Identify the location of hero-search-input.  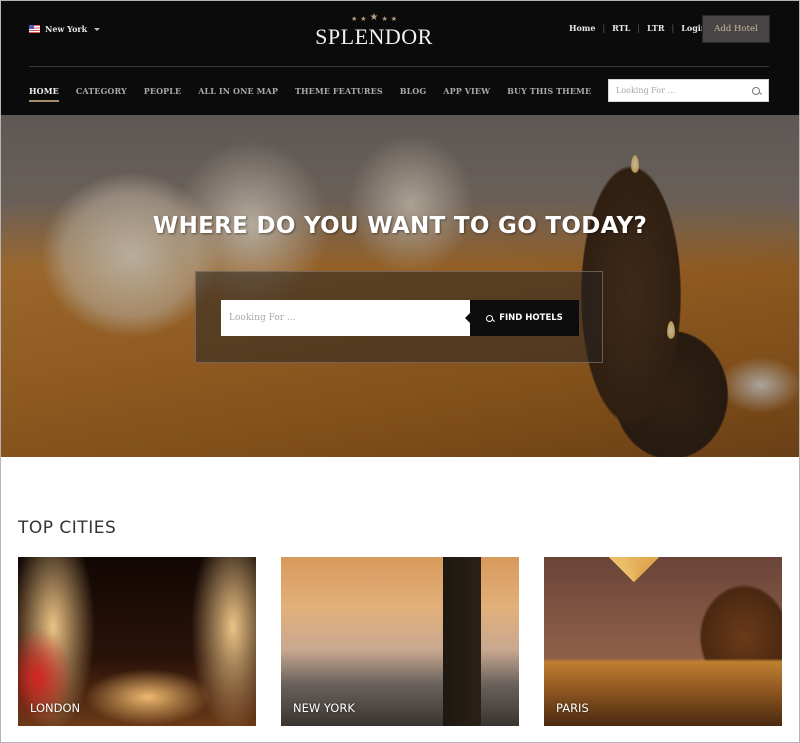
(345, 318).